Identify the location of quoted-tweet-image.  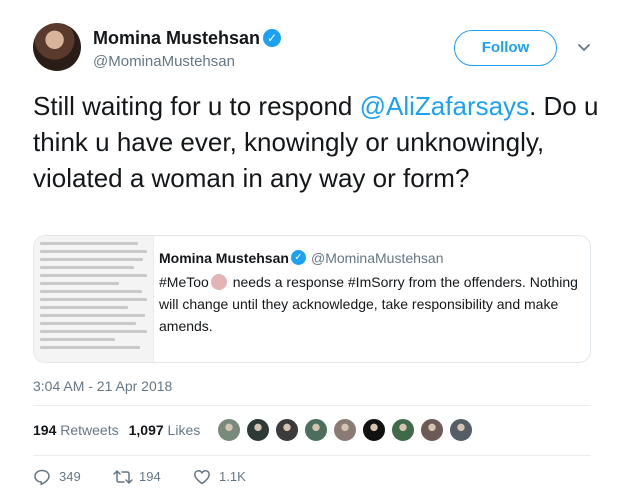
(94, 299).